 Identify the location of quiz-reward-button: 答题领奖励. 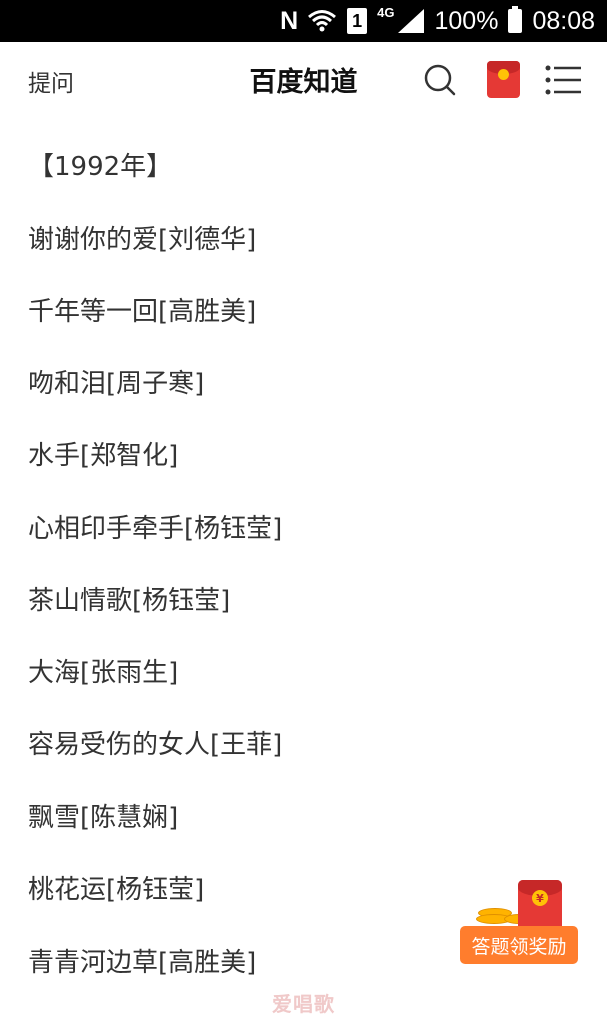
(519, 945).